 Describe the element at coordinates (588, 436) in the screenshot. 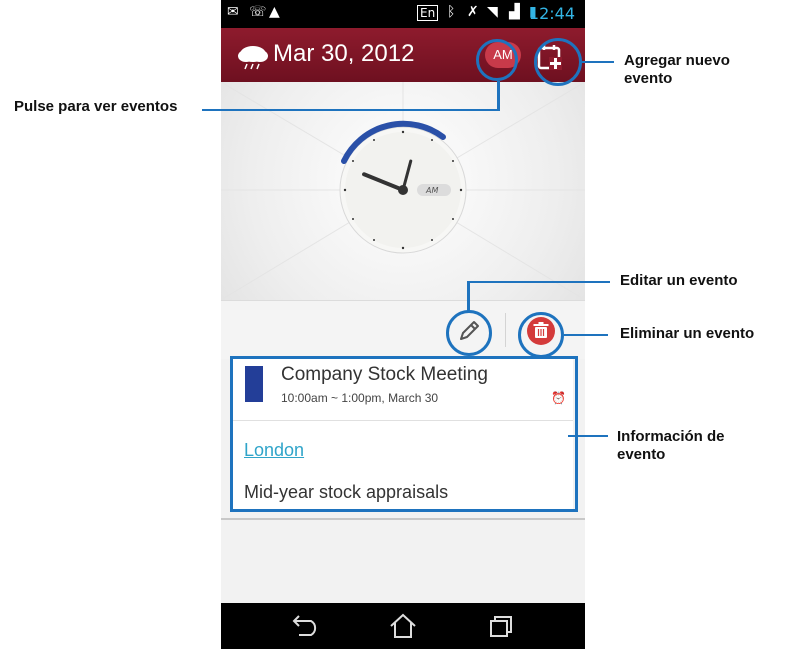

I see `event-info-connector` at that location.